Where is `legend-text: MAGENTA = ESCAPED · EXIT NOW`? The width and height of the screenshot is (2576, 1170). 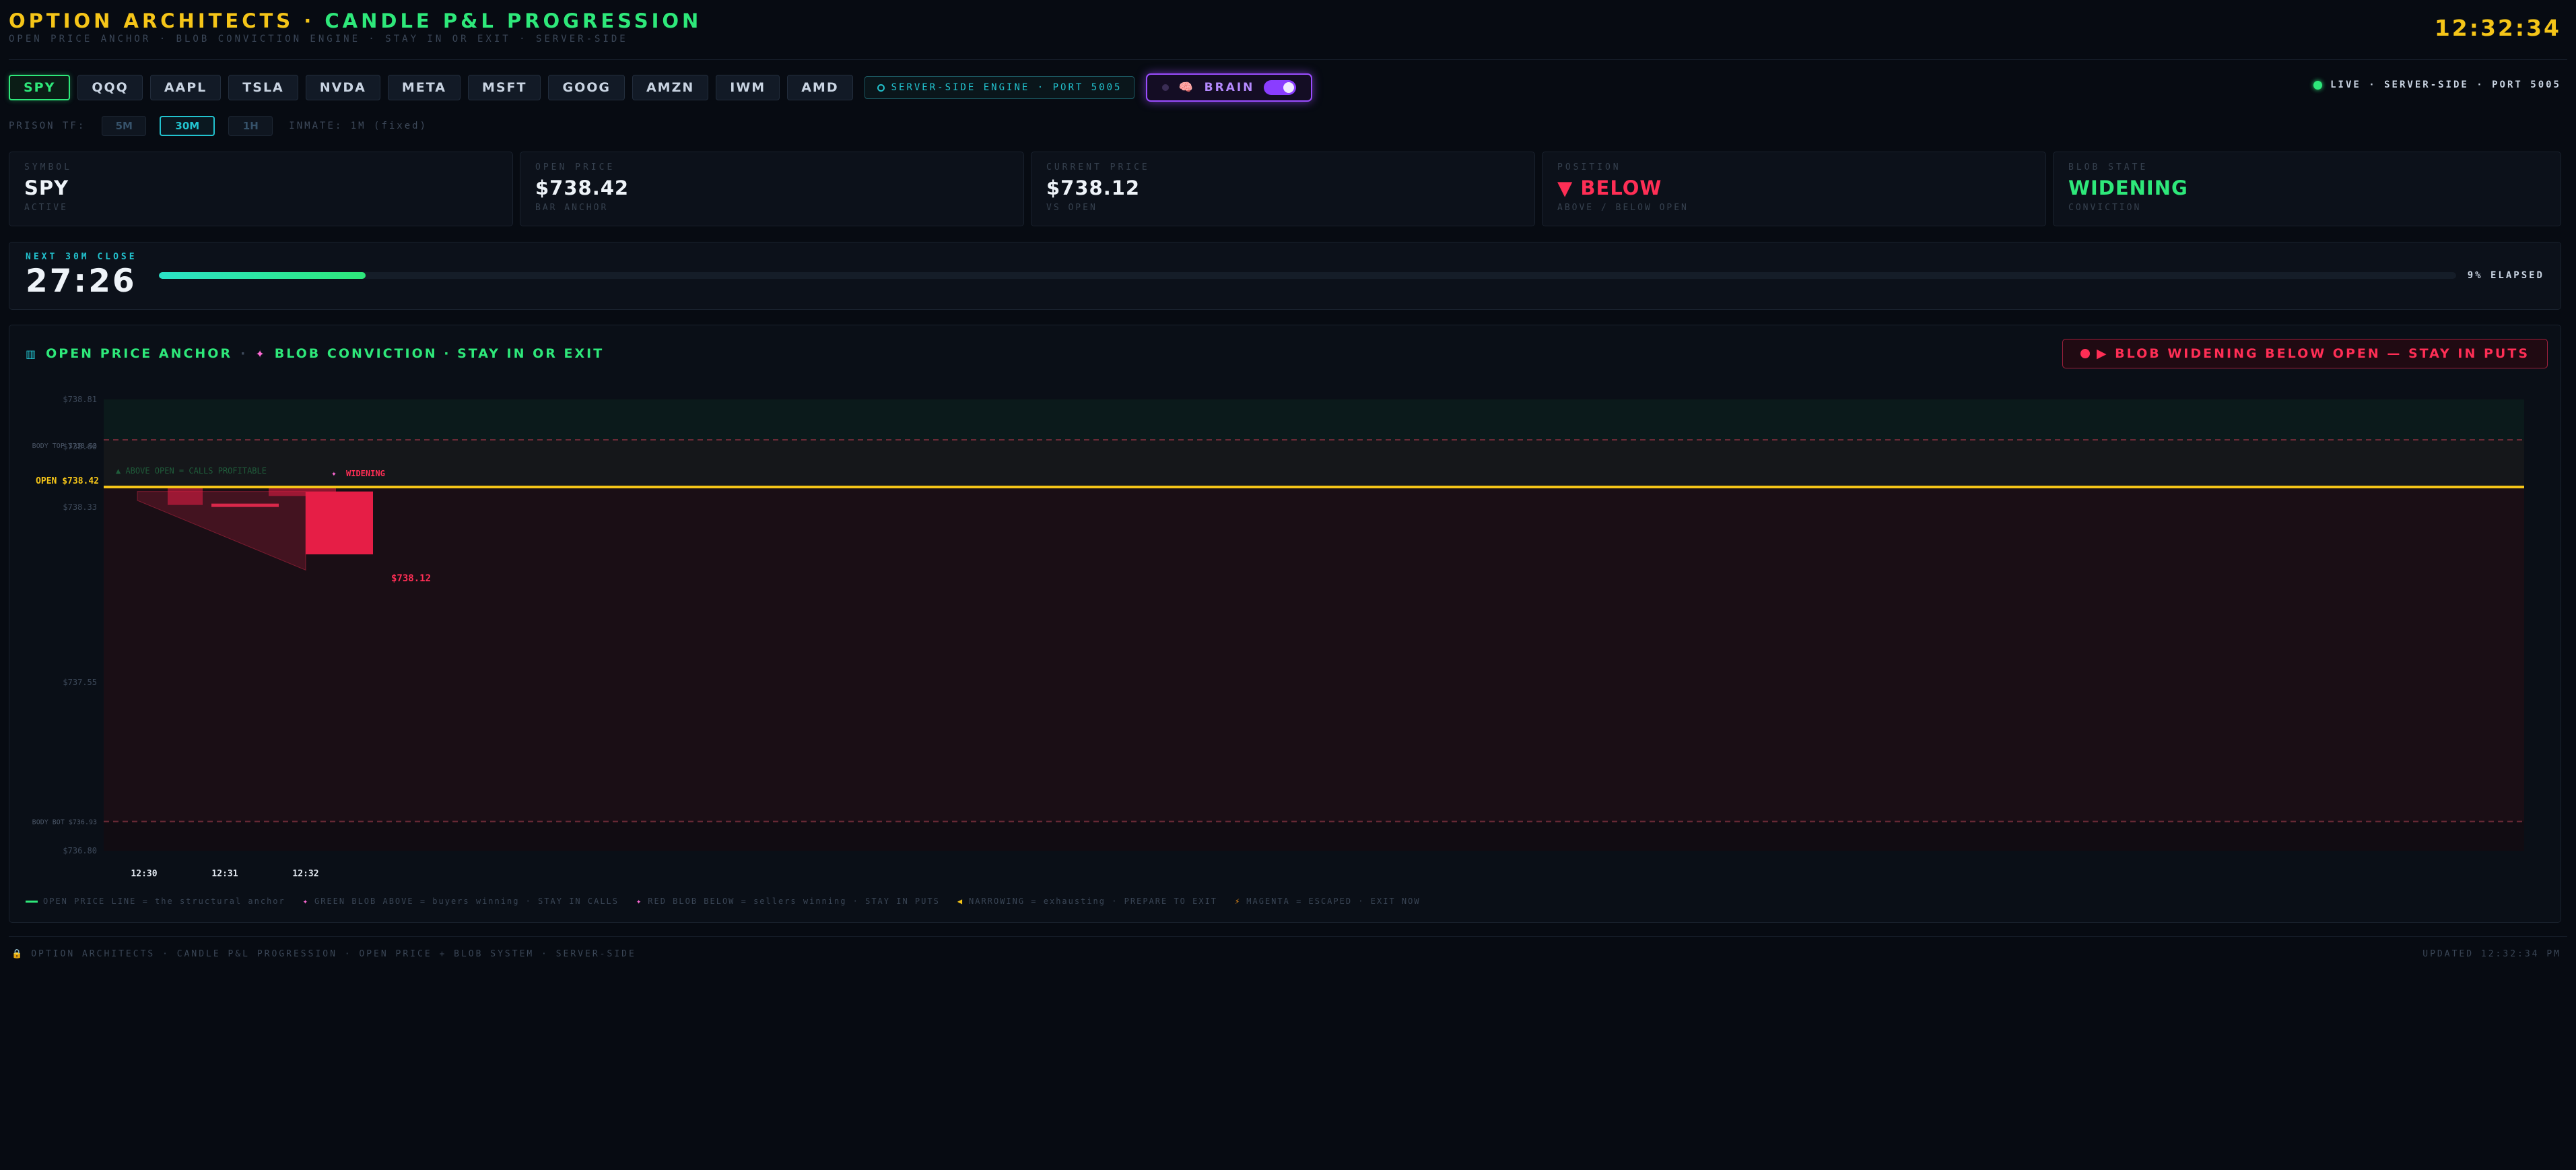
legend-text: MAGENTA = ESCAPED · EXIT NOW is located at coordinates (1333, 901).